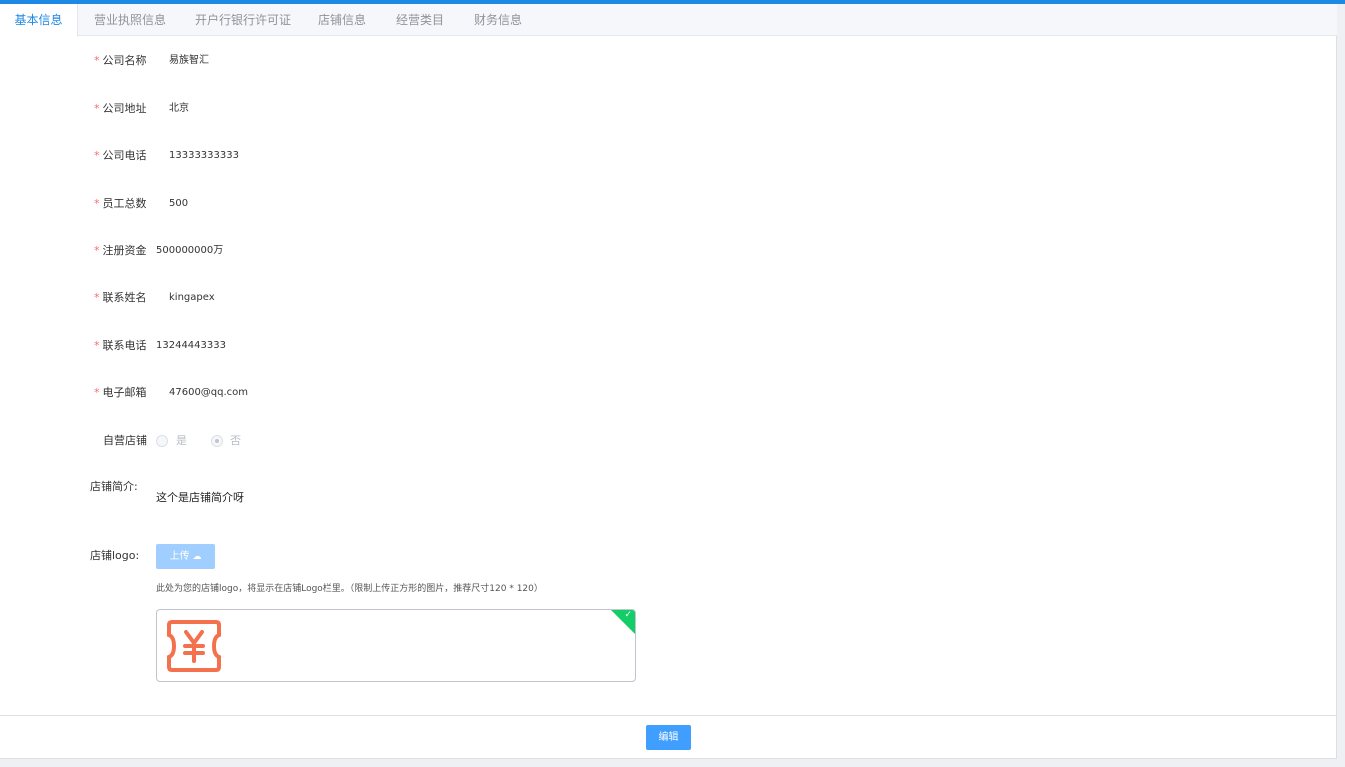 The image size is (1345, 767). What do you see at coordinates (185, 556) in the screenshot?
I see `upload-button: 上传 ☁` at bounding box center [185, 556].